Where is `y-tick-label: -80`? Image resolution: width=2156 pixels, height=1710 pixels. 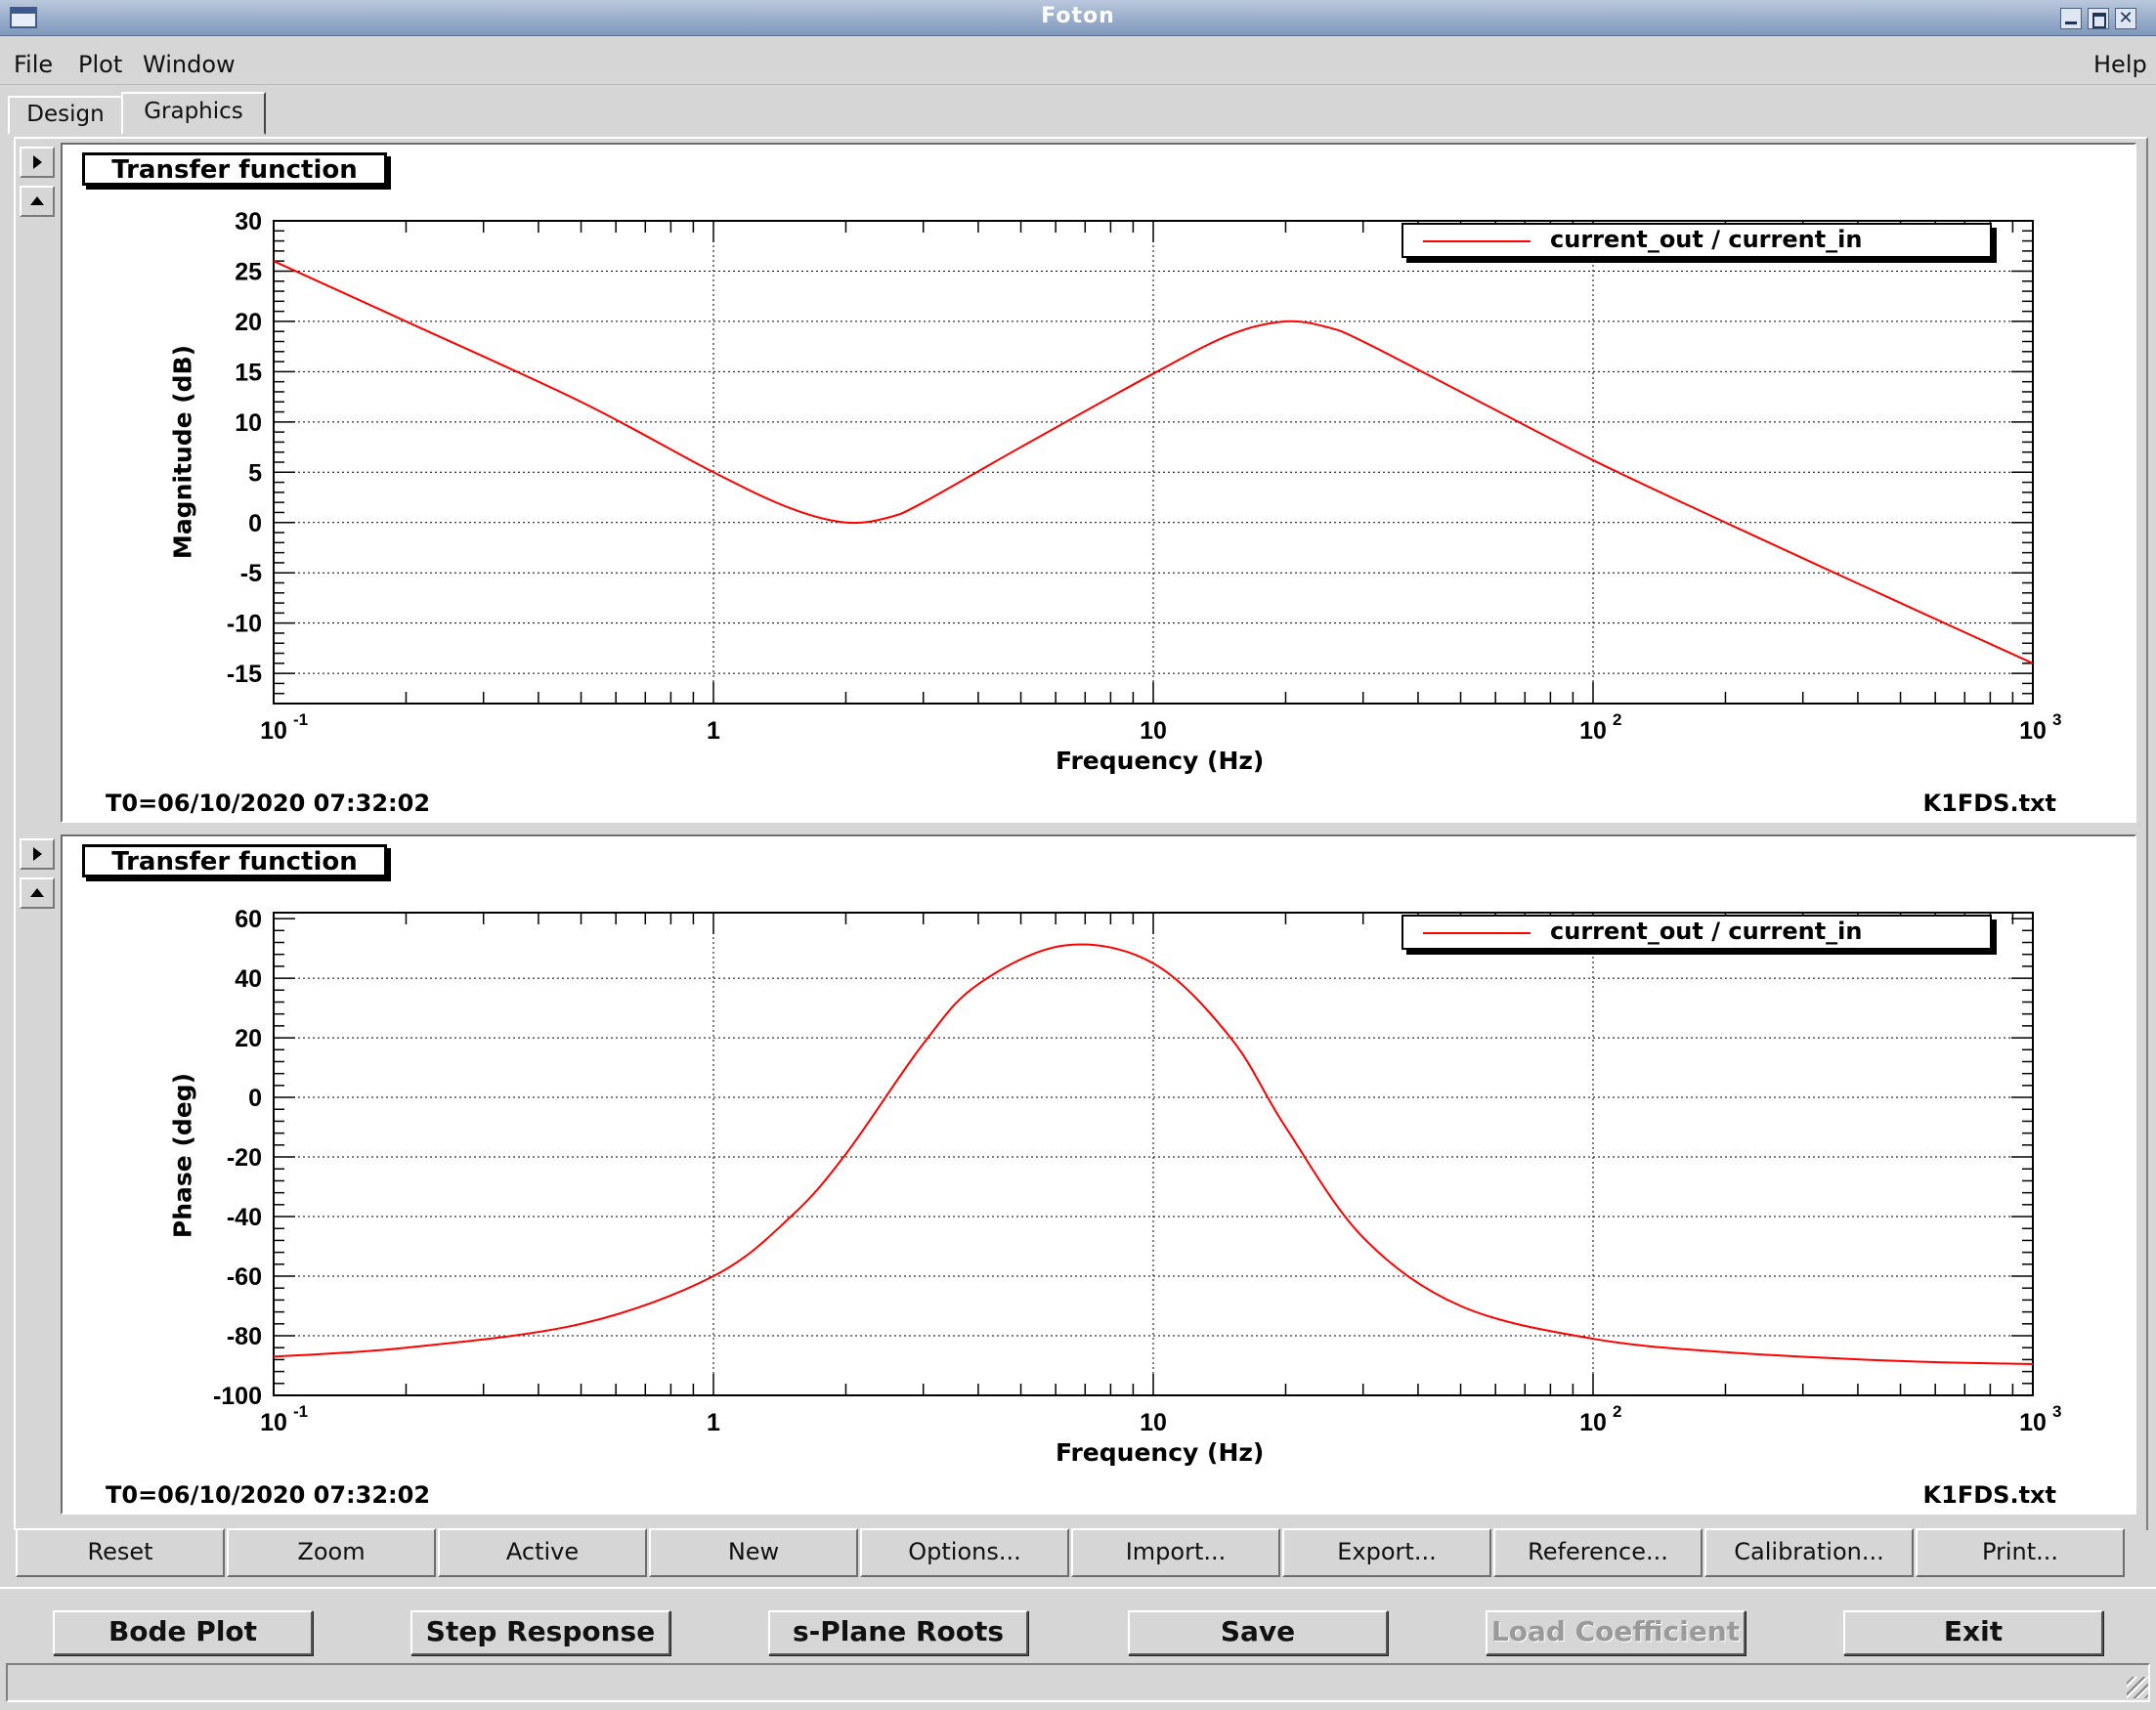 y-tick-label: -80 is located at coordinates (244, 1336).